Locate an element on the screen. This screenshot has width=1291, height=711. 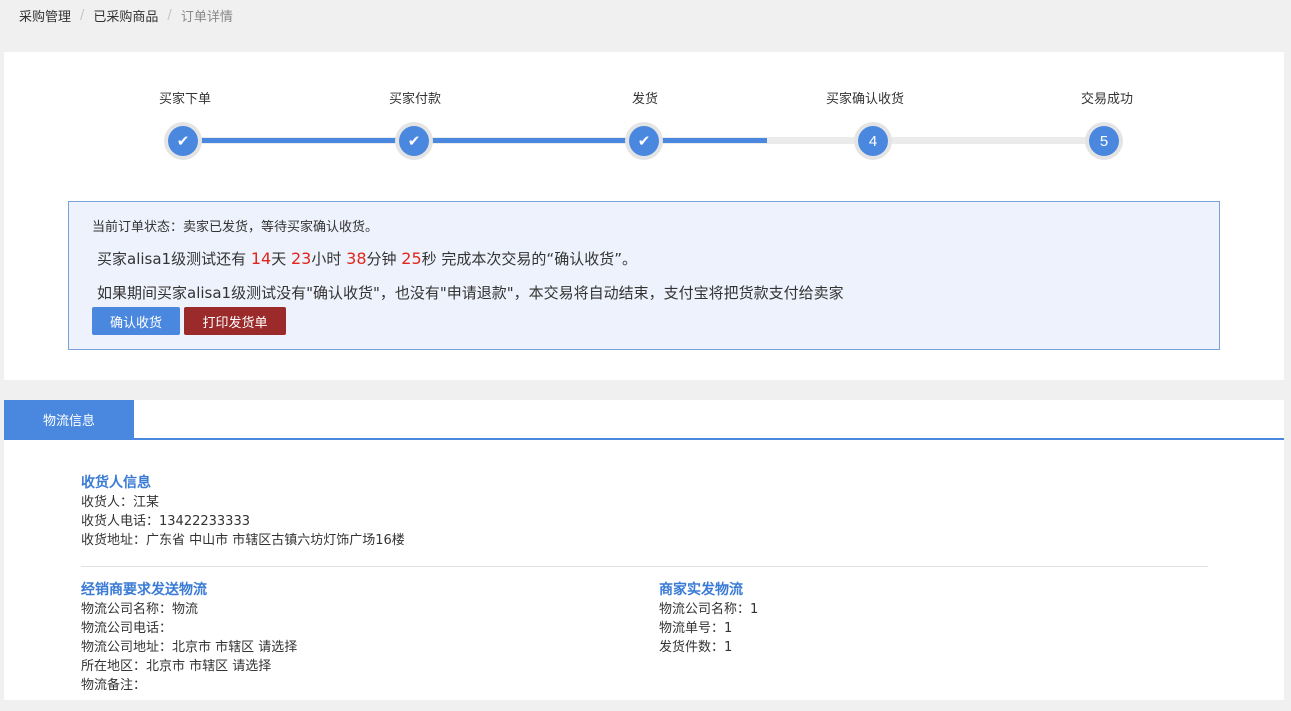
order-status-text: 当前订单状态：卖家已发货，等待买家确认收货。 is located at coordinates (235, 227).